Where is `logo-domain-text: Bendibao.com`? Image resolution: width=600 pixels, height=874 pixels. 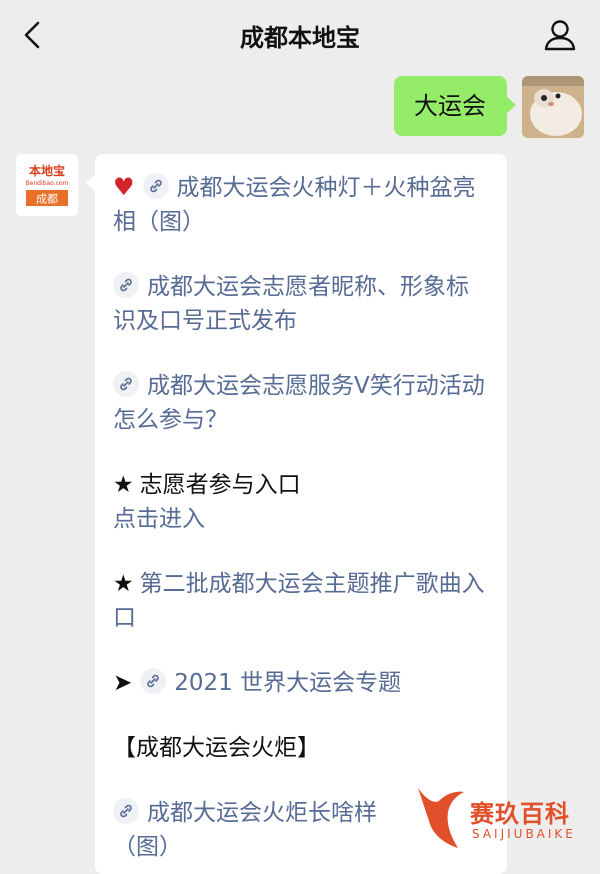
logo-domain-text: Bendibao.com is located at coordinates (47, 183).